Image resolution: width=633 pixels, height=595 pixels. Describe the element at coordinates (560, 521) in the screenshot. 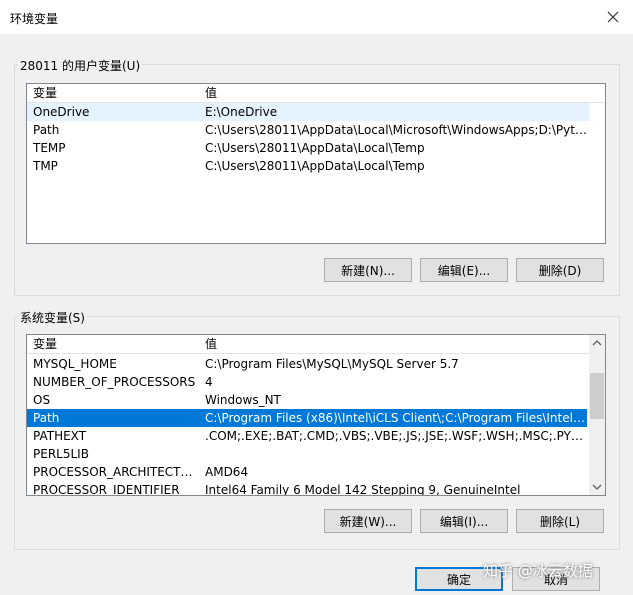

I see `system-delete-button: 删除(L)` at that location.